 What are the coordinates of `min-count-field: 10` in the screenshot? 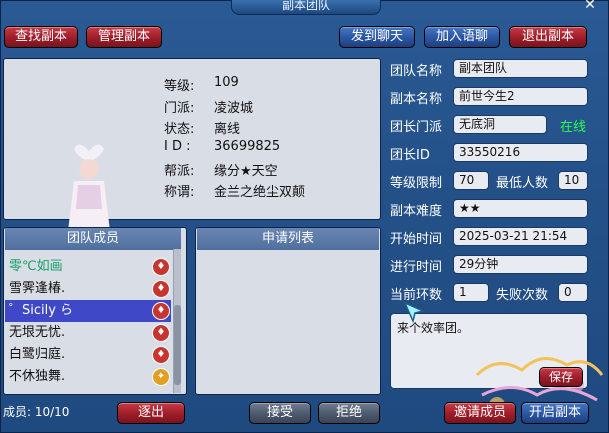 It's located at (573, 180).